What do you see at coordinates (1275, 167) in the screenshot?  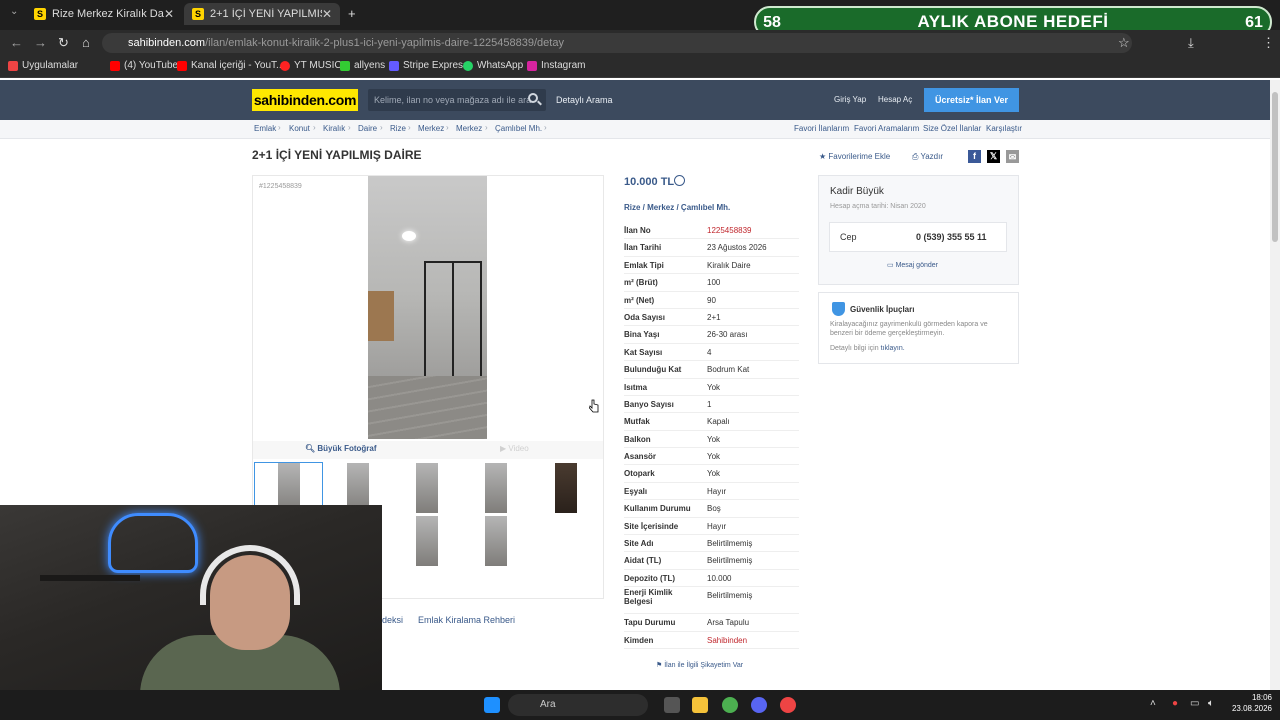 I see `scrollbar-thumb` at bounding box center [1275, 167].